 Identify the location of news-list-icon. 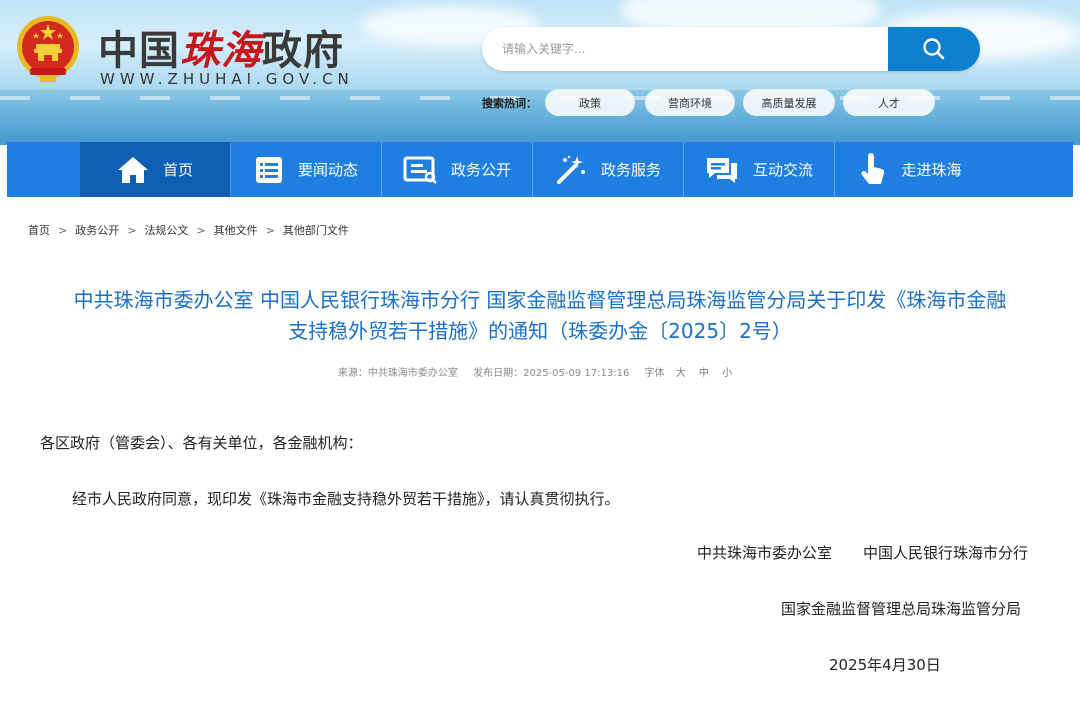
(268, 169).